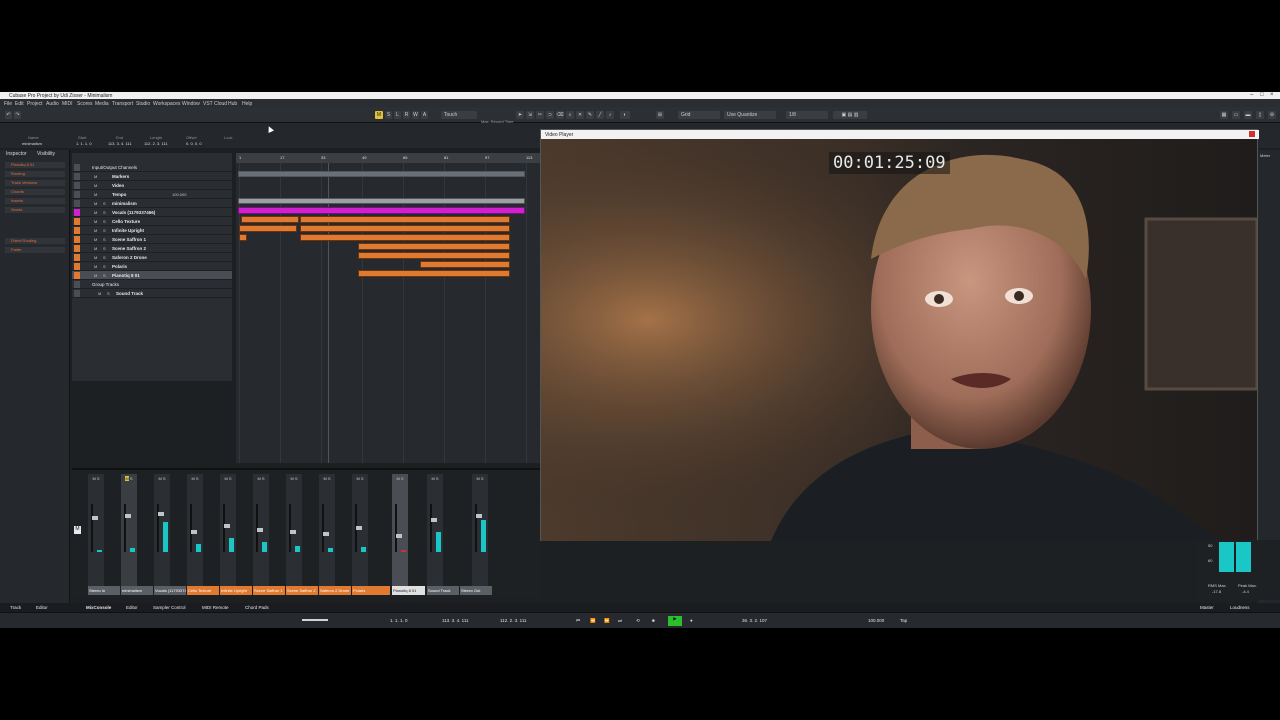  I want to click on audio-event-minimalism, so click(381, 201).